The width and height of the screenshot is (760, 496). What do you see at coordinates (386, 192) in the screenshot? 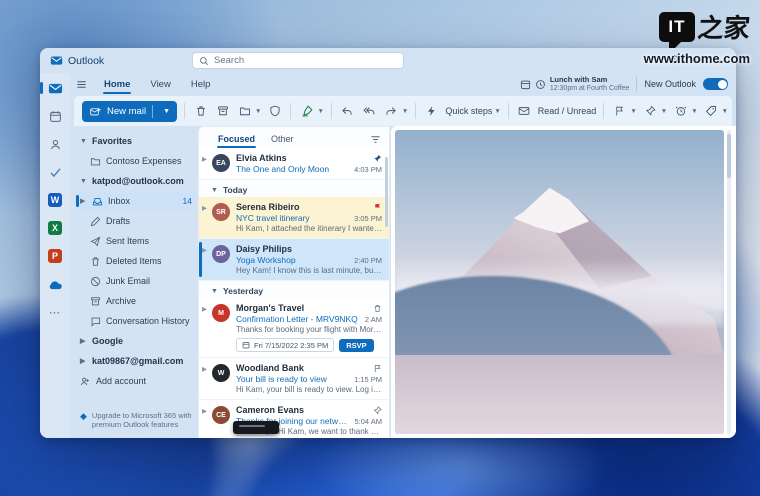
I see `message-list-scrollbar` at bounding box center [386, 192].